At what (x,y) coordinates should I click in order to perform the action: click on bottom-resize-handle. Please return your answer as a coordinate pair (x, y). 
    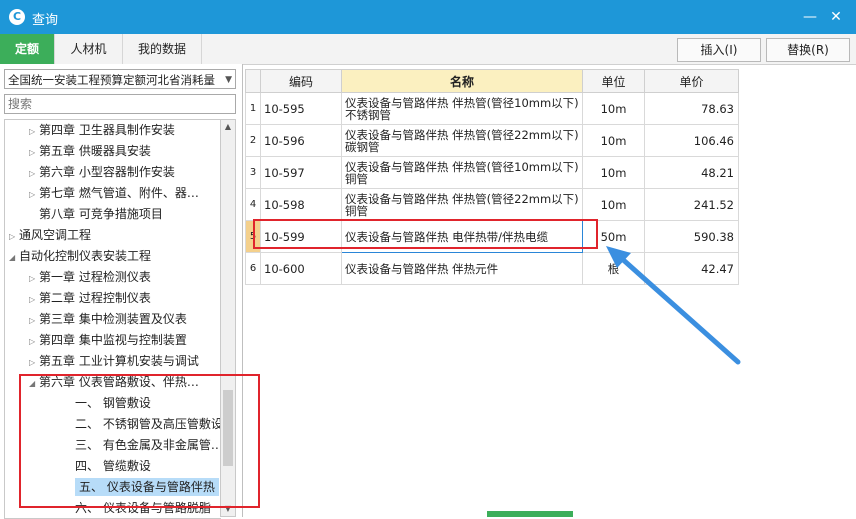
    Looking at the image, I should click on (530, 514).